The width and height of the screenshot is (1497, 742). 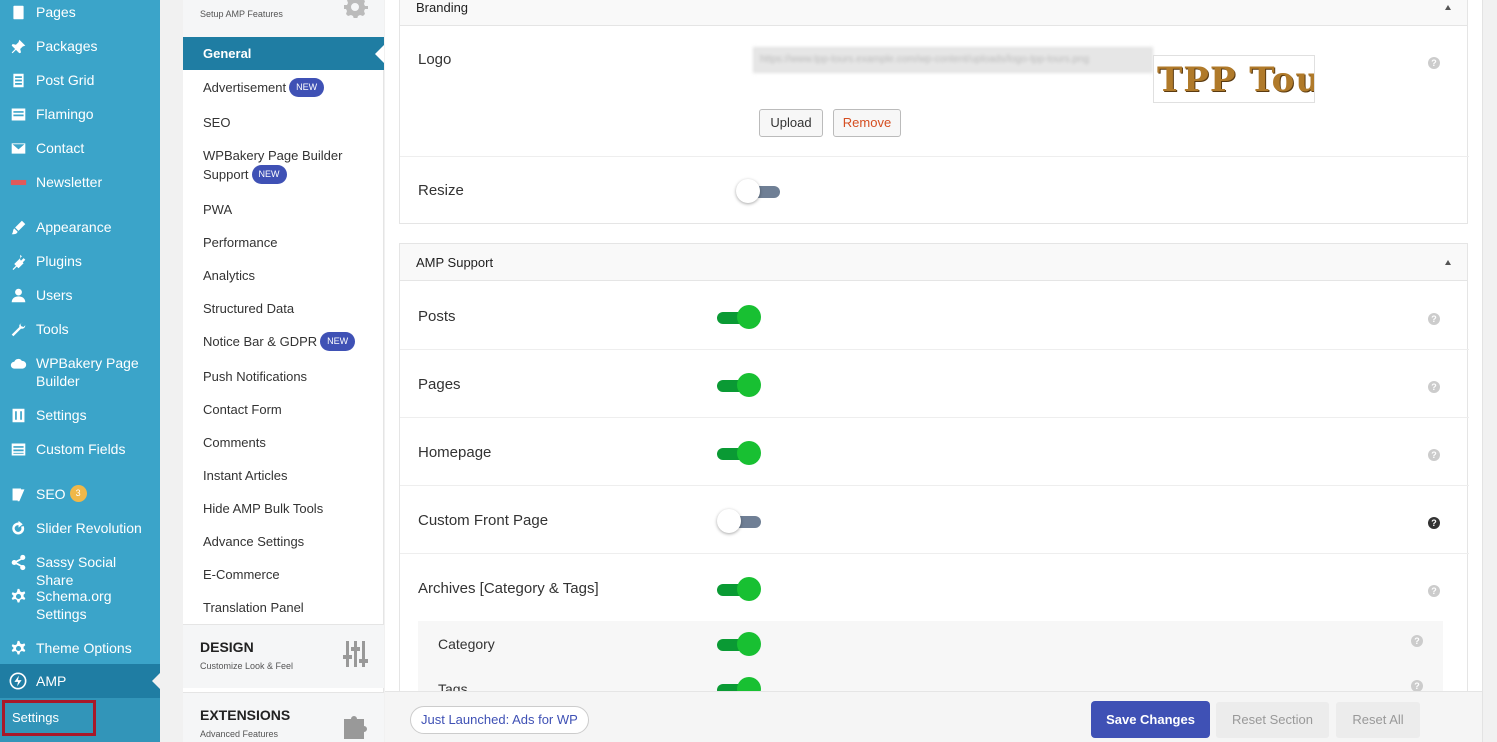 What do you see at coordinates (1234, 79) in the screenshot?
I see `logo-preview-image: TPP Tour` at bounding box center [1234, 79].